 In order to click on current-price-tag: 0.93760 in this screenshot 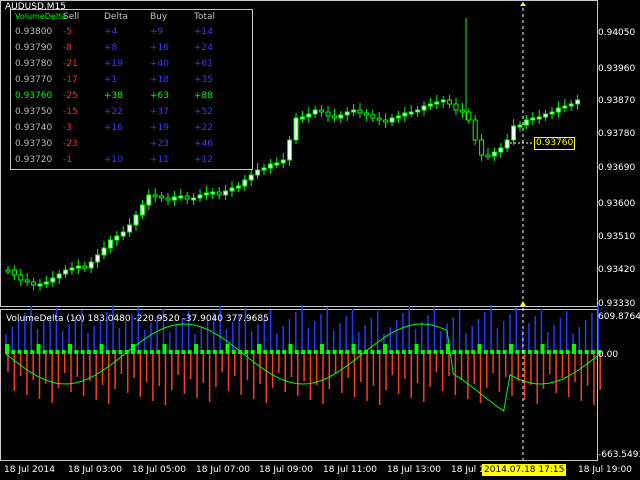, I will do `click(555, 143)`.